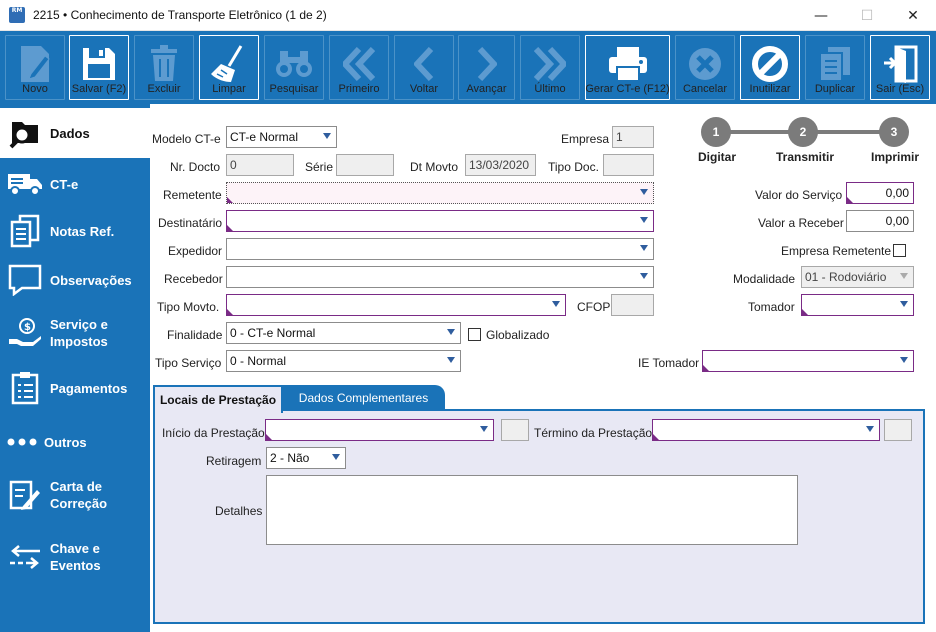 This screenshot has height=632, width=936. I want to click on recebedor-label: Recebedor, so click(193, 279).